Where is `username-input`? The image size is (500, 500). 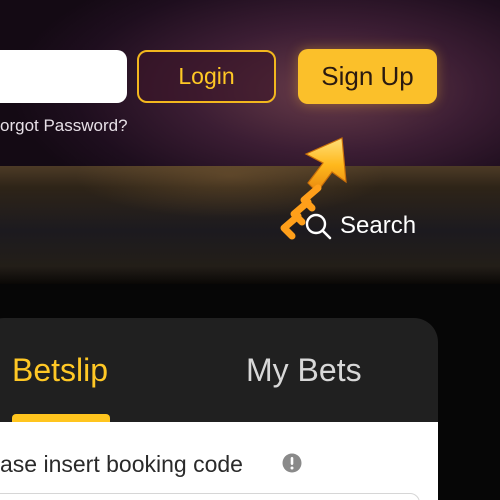
username-input is located at coordinates (63, 76).